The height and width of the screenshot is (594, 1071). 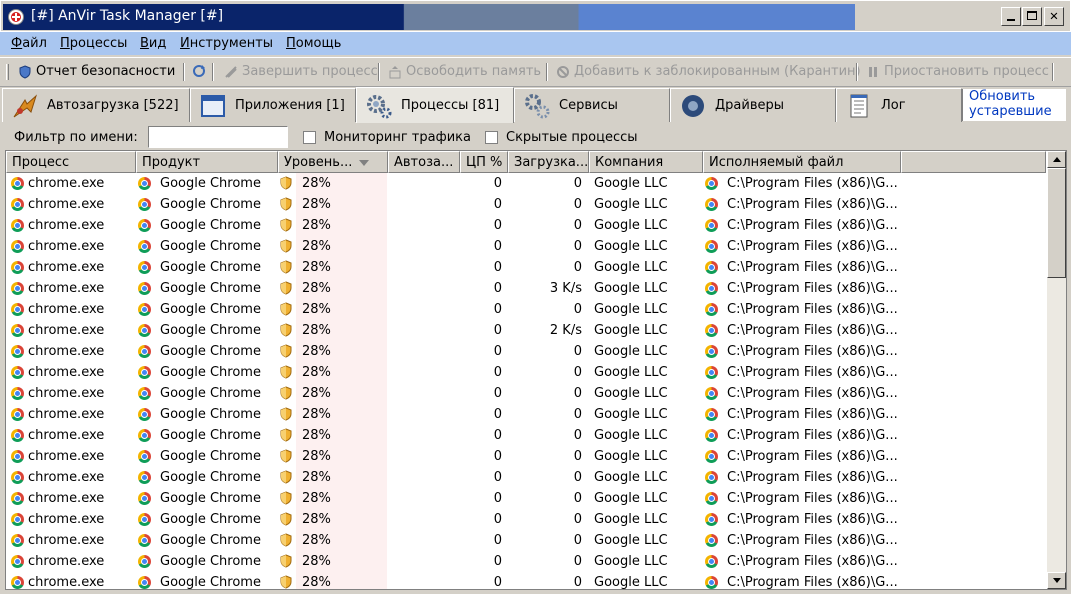 I want to click on tab-processes-label: Процессы [81], so click(x=450, y=105).